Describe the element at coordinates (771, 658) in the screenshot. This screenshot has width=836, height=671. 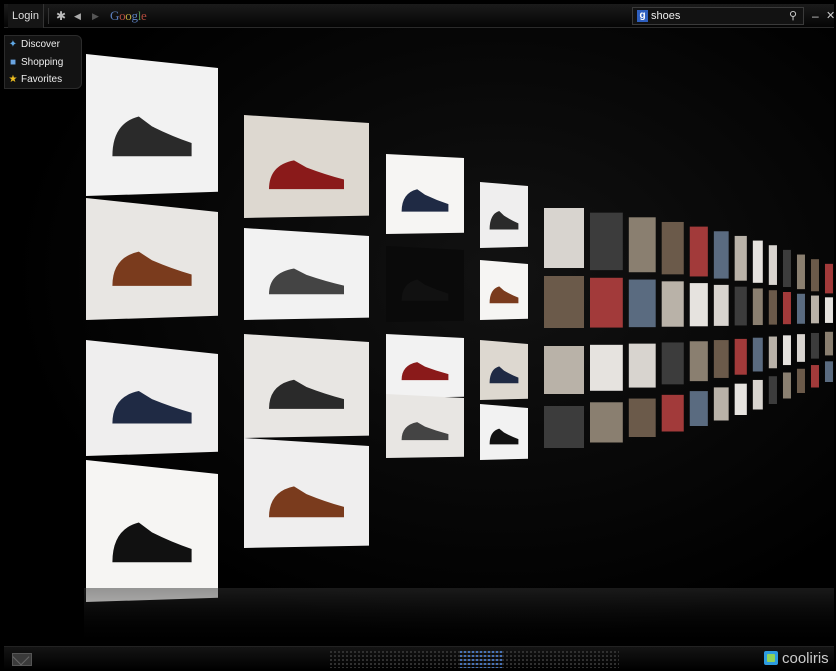
I see `cooliris-logo-icon` at that location.